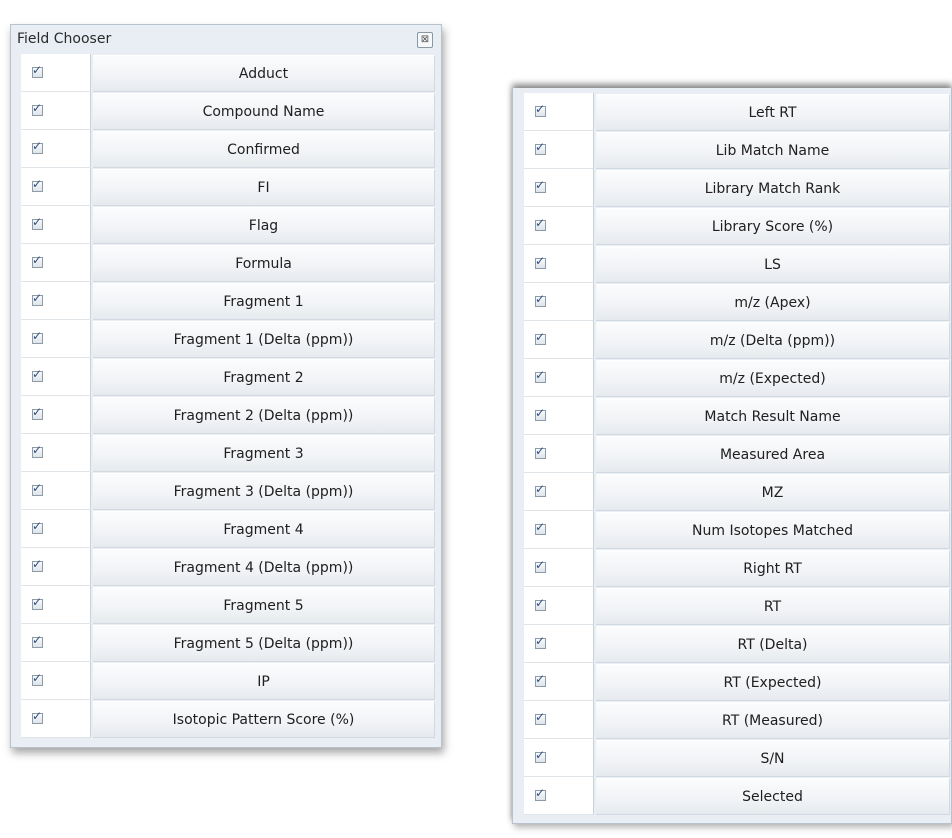 The height and width of the screenshot is (838, 952). Describe the element at coordinates (264, 491) in the screenshot. I see `field-label: Fragment 3 (Delta (ppm))` at that location.